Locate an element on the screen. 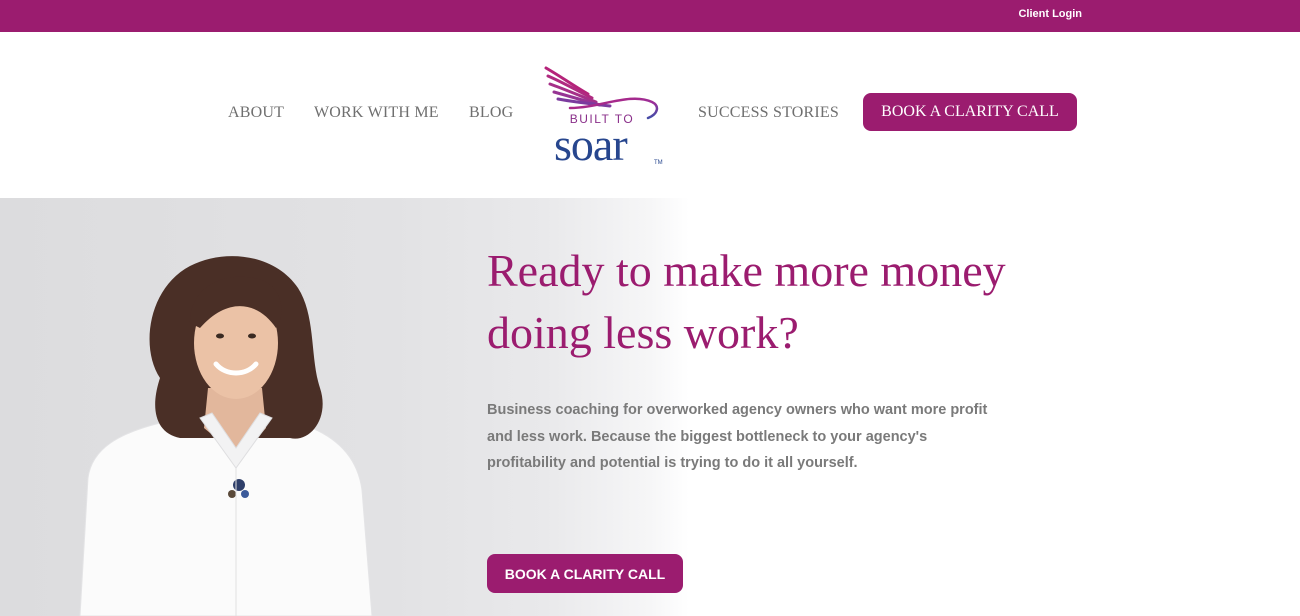 The image size is (1300, 616). logo-soar: soar is located at coordinates (591, 144).